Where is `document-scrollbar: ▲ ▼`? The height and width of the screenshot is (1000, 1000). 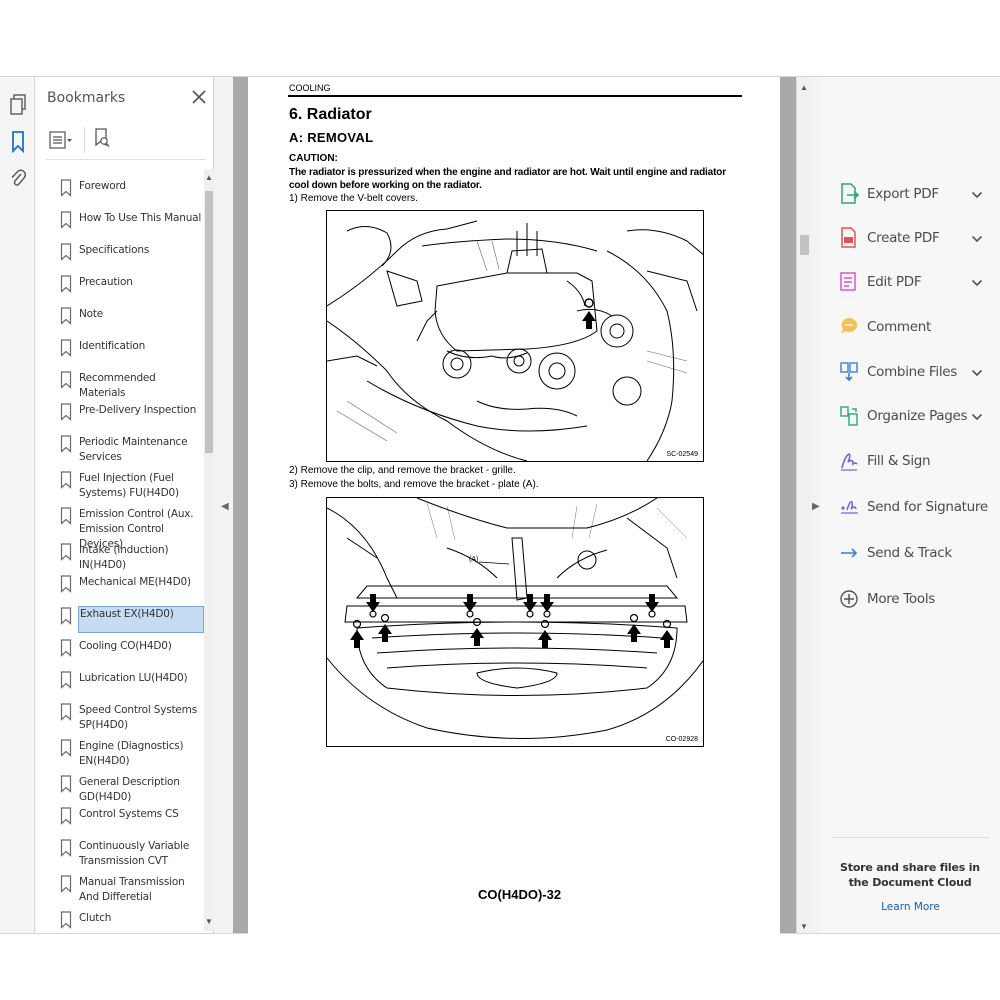
document-scrollbar: ▲ ▼ is located at coordinates (803, 505).